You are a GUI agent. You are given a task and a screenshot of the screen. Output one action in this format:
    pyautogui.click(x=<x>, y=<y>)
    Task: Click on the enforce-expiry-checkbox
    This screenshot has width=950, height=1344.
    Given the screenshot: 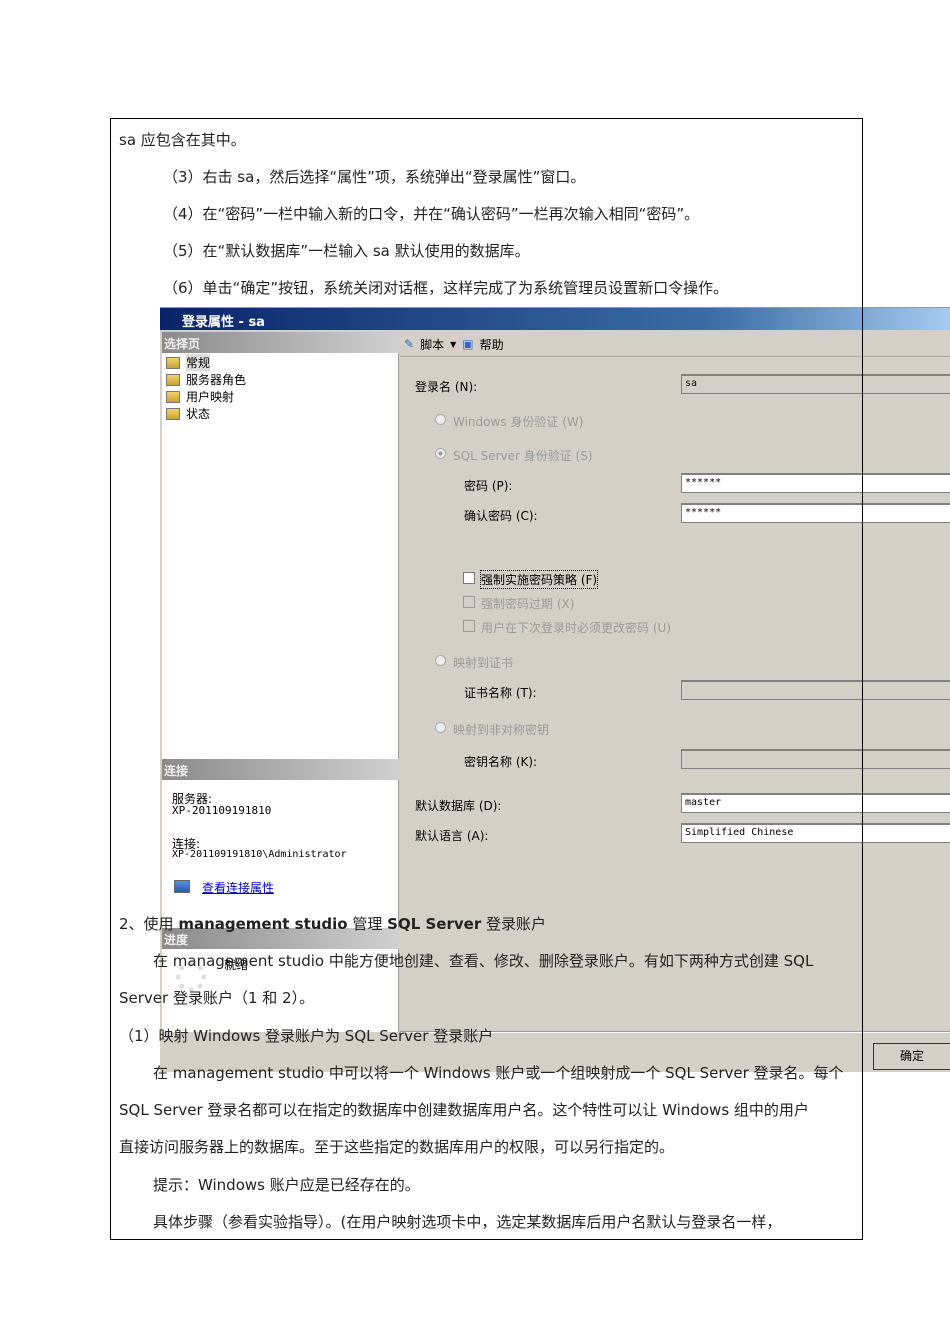 What is the action you would take?
    pyautogui.click(x=469, y=602)
    